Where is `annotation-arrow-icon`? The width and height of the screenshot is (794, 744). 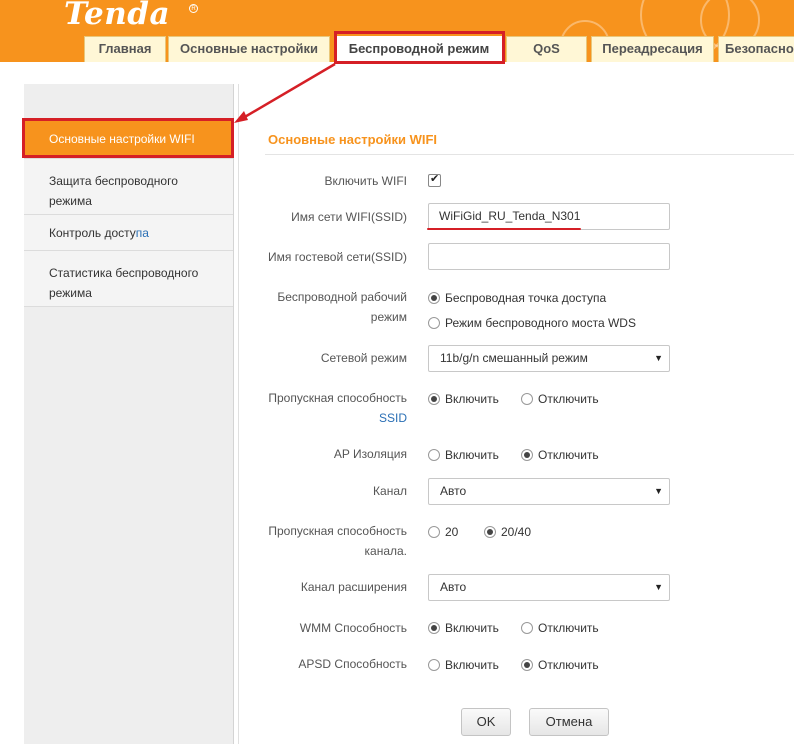 annotation-arrow-icon is located at coordinates (285, 92).